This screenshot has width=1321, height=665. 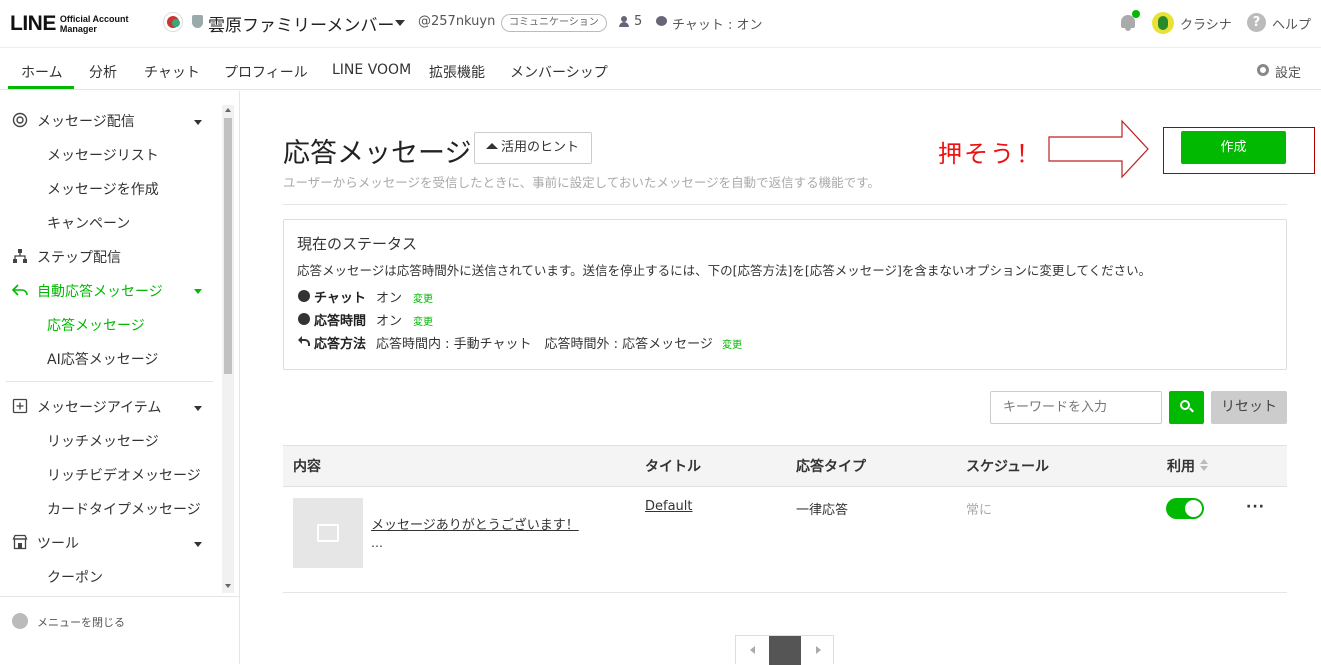 What do you see at coordinates (1008, 467) in the screenshot?
I see `column-header-schedule: スケジュール` at bounding box center [1008, 467].